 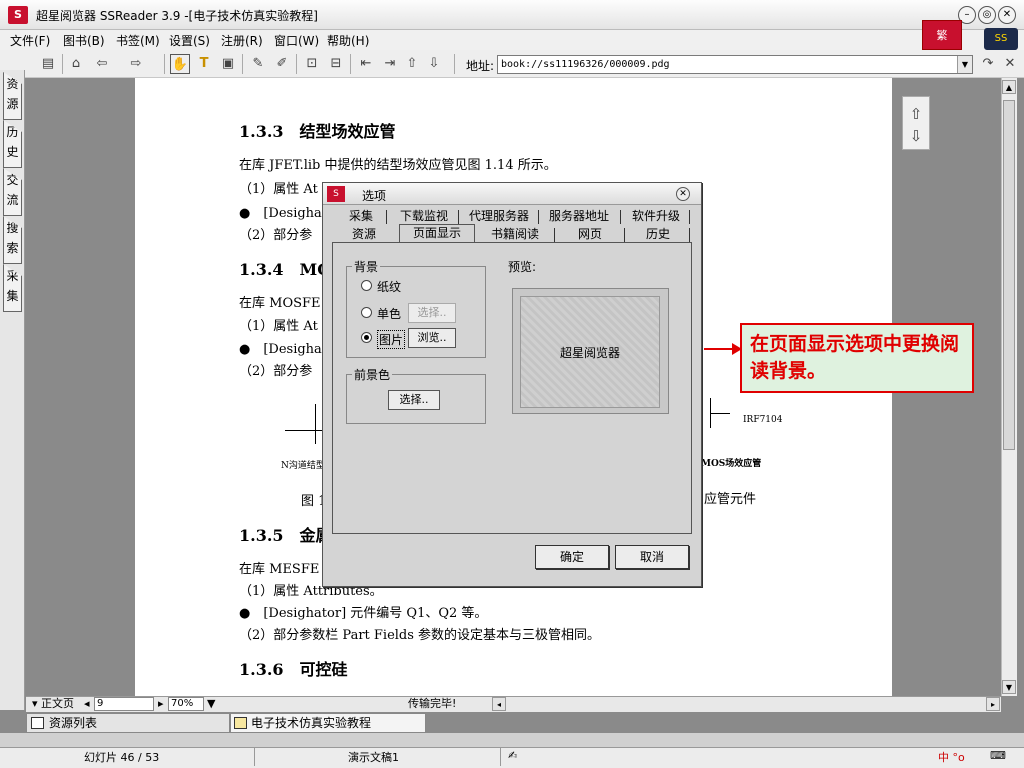 I want to click on toolbar-close-icon: ✕, so click(x=1010, y=64).